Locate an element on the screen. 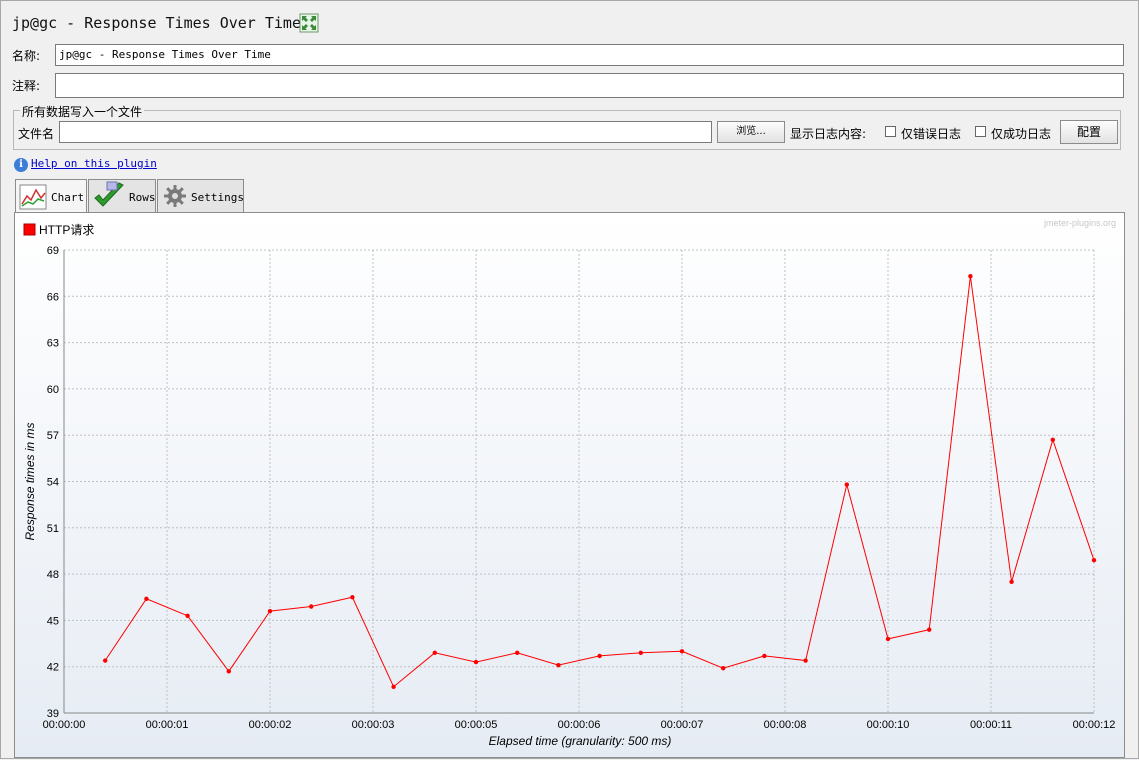 Image resolution: width=1139 pixels, height=760 pixels. y-tick-label: 69 is located at coordinates (53, 251).